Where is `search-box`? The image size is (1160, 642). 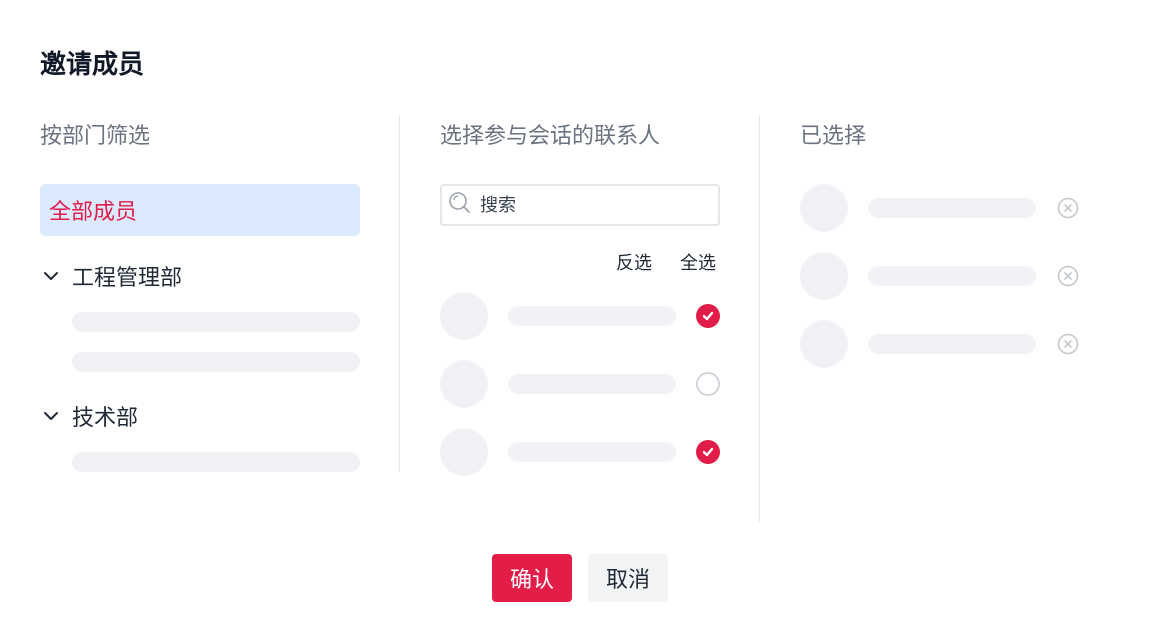 search-box is located at coordinates (580, 205).